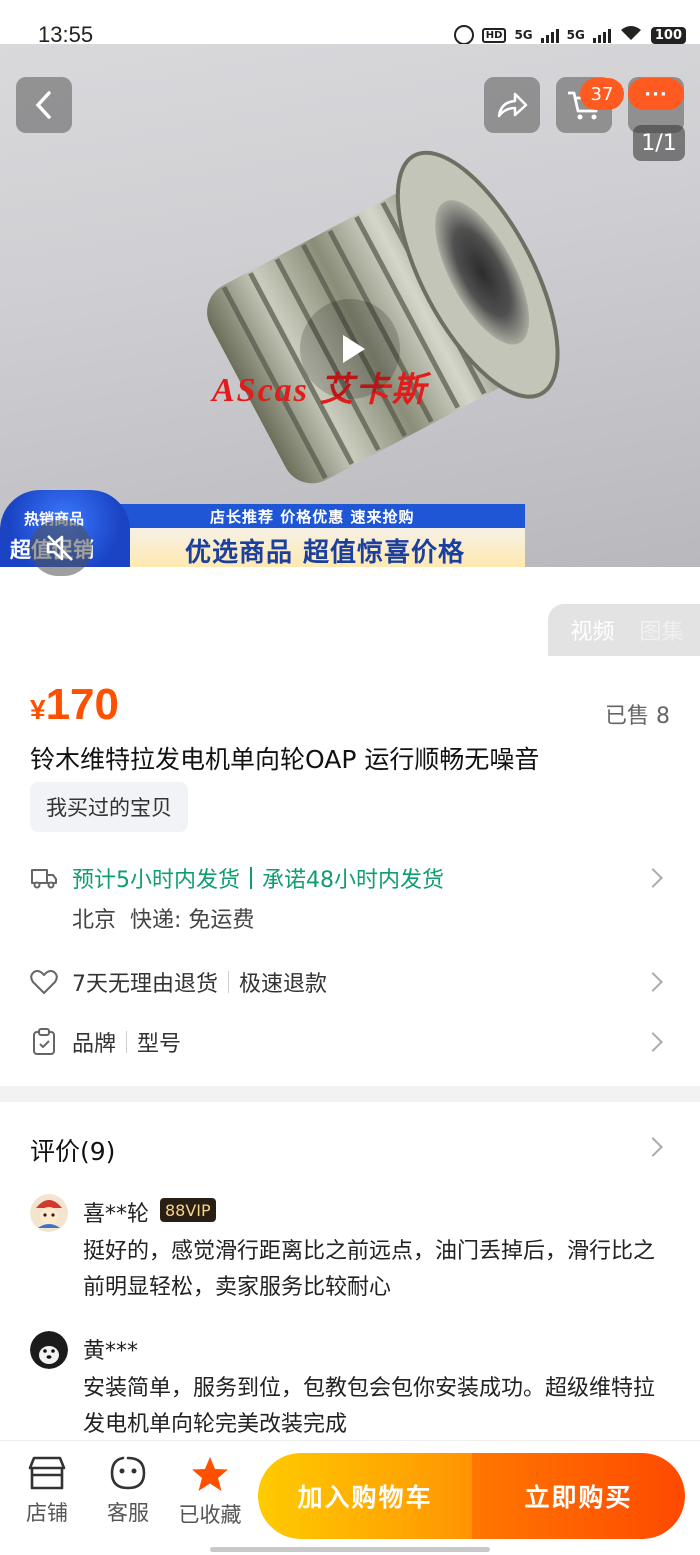  I want to click on signal-icon, so click(549, 35).